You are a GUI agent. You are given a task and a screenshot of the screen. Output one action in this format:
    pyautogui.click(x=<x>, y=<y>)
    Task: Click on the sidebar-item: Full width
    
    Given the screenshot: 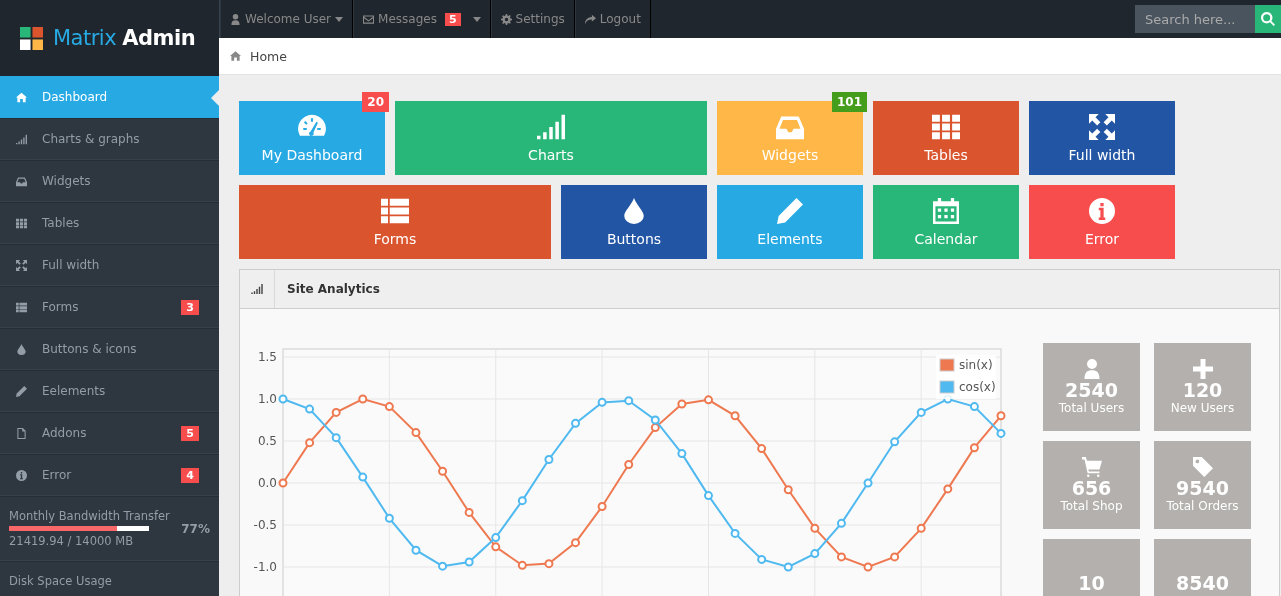 What is the action you would take?
    pyautogui.click(x=109, y=265)
    